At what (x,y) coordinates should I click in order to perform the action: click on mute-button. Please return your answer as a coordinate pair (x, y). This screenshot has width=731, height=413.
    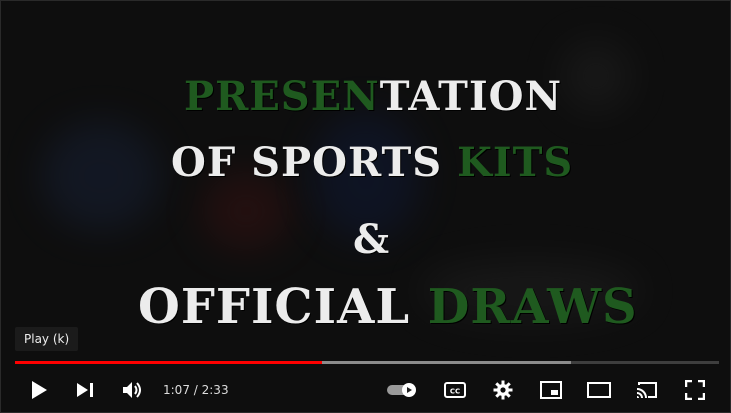
    Looking at the image, I should click on (133, 390).